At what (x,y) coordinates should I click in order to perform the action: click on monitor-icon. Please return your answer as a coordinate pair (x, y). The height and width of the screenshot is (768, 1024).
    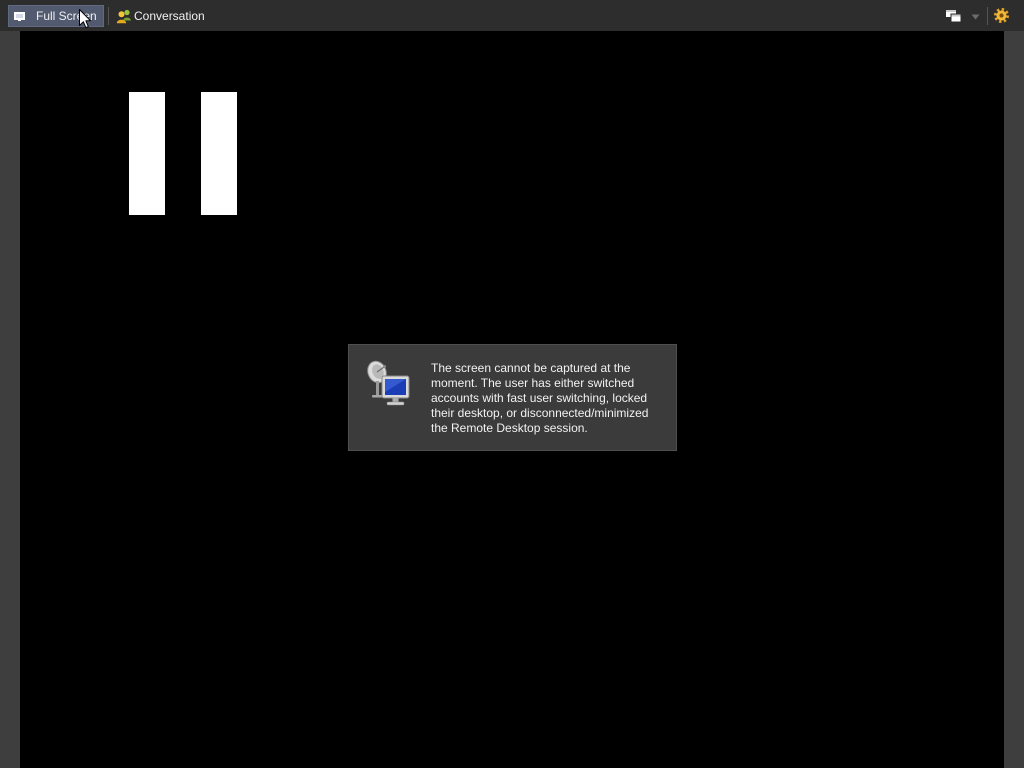
    Looking at the image, I should click on (19, 16).